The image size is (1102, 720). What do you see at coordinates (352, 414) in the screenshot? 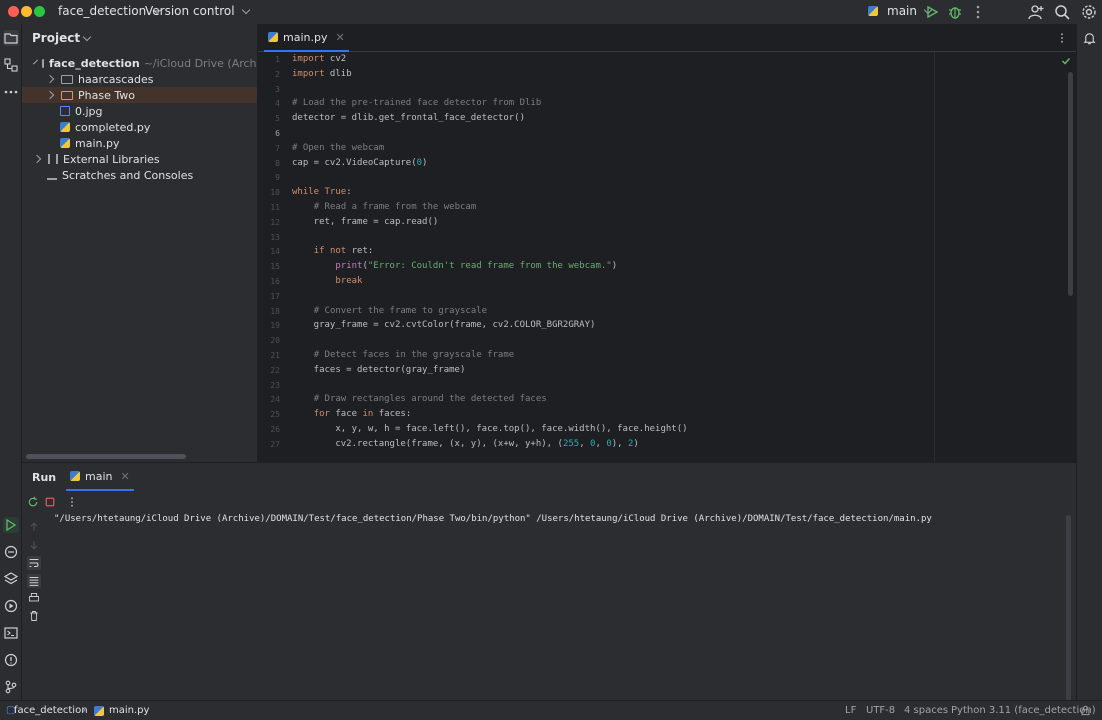
I see `code-line: for face in faces:` at bounding box center [352, 414].